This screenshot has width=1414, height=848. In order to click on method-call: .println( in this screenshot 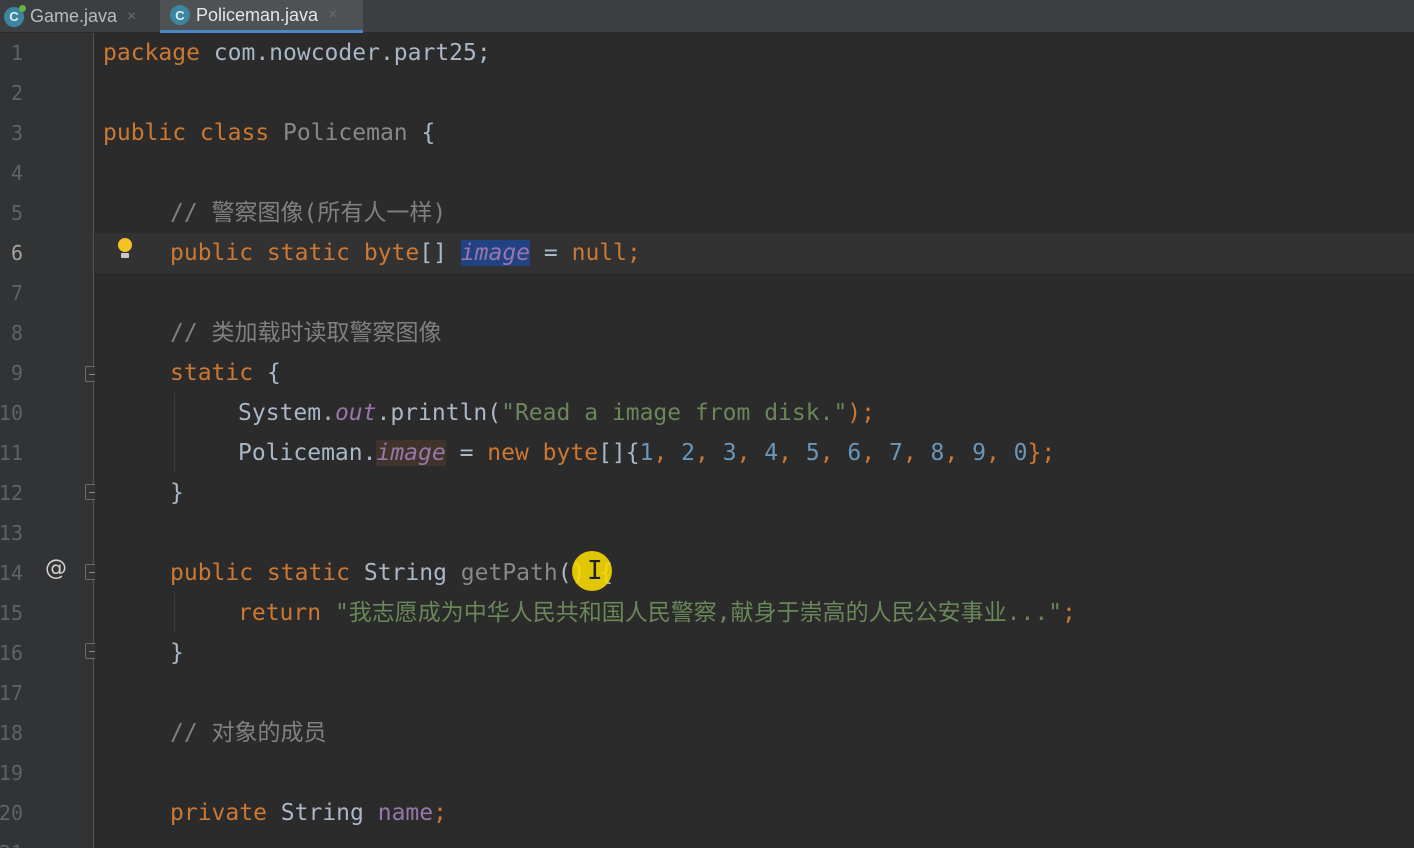, I will do `click(439, 413)`.